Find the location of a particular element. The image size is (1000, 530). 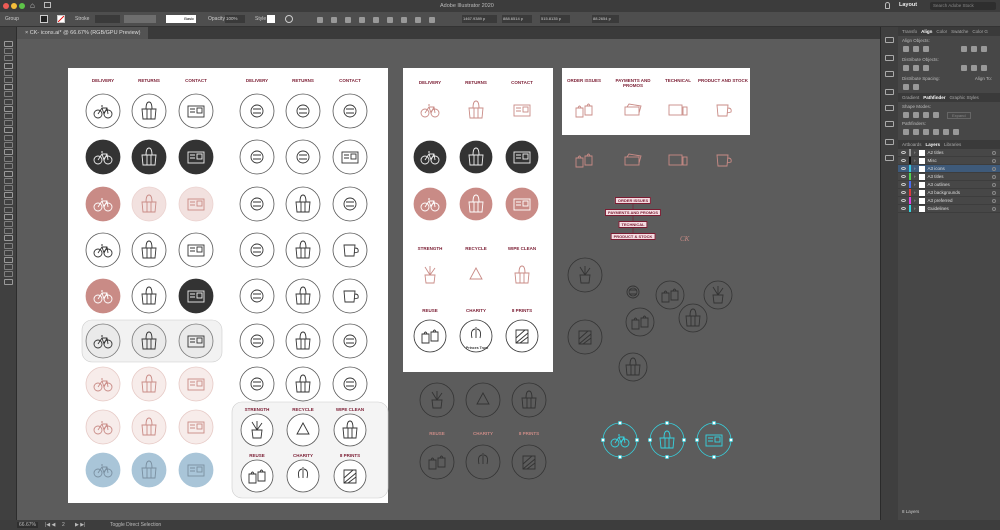

artboard-number: 2 is located at coordinates (63, 525).